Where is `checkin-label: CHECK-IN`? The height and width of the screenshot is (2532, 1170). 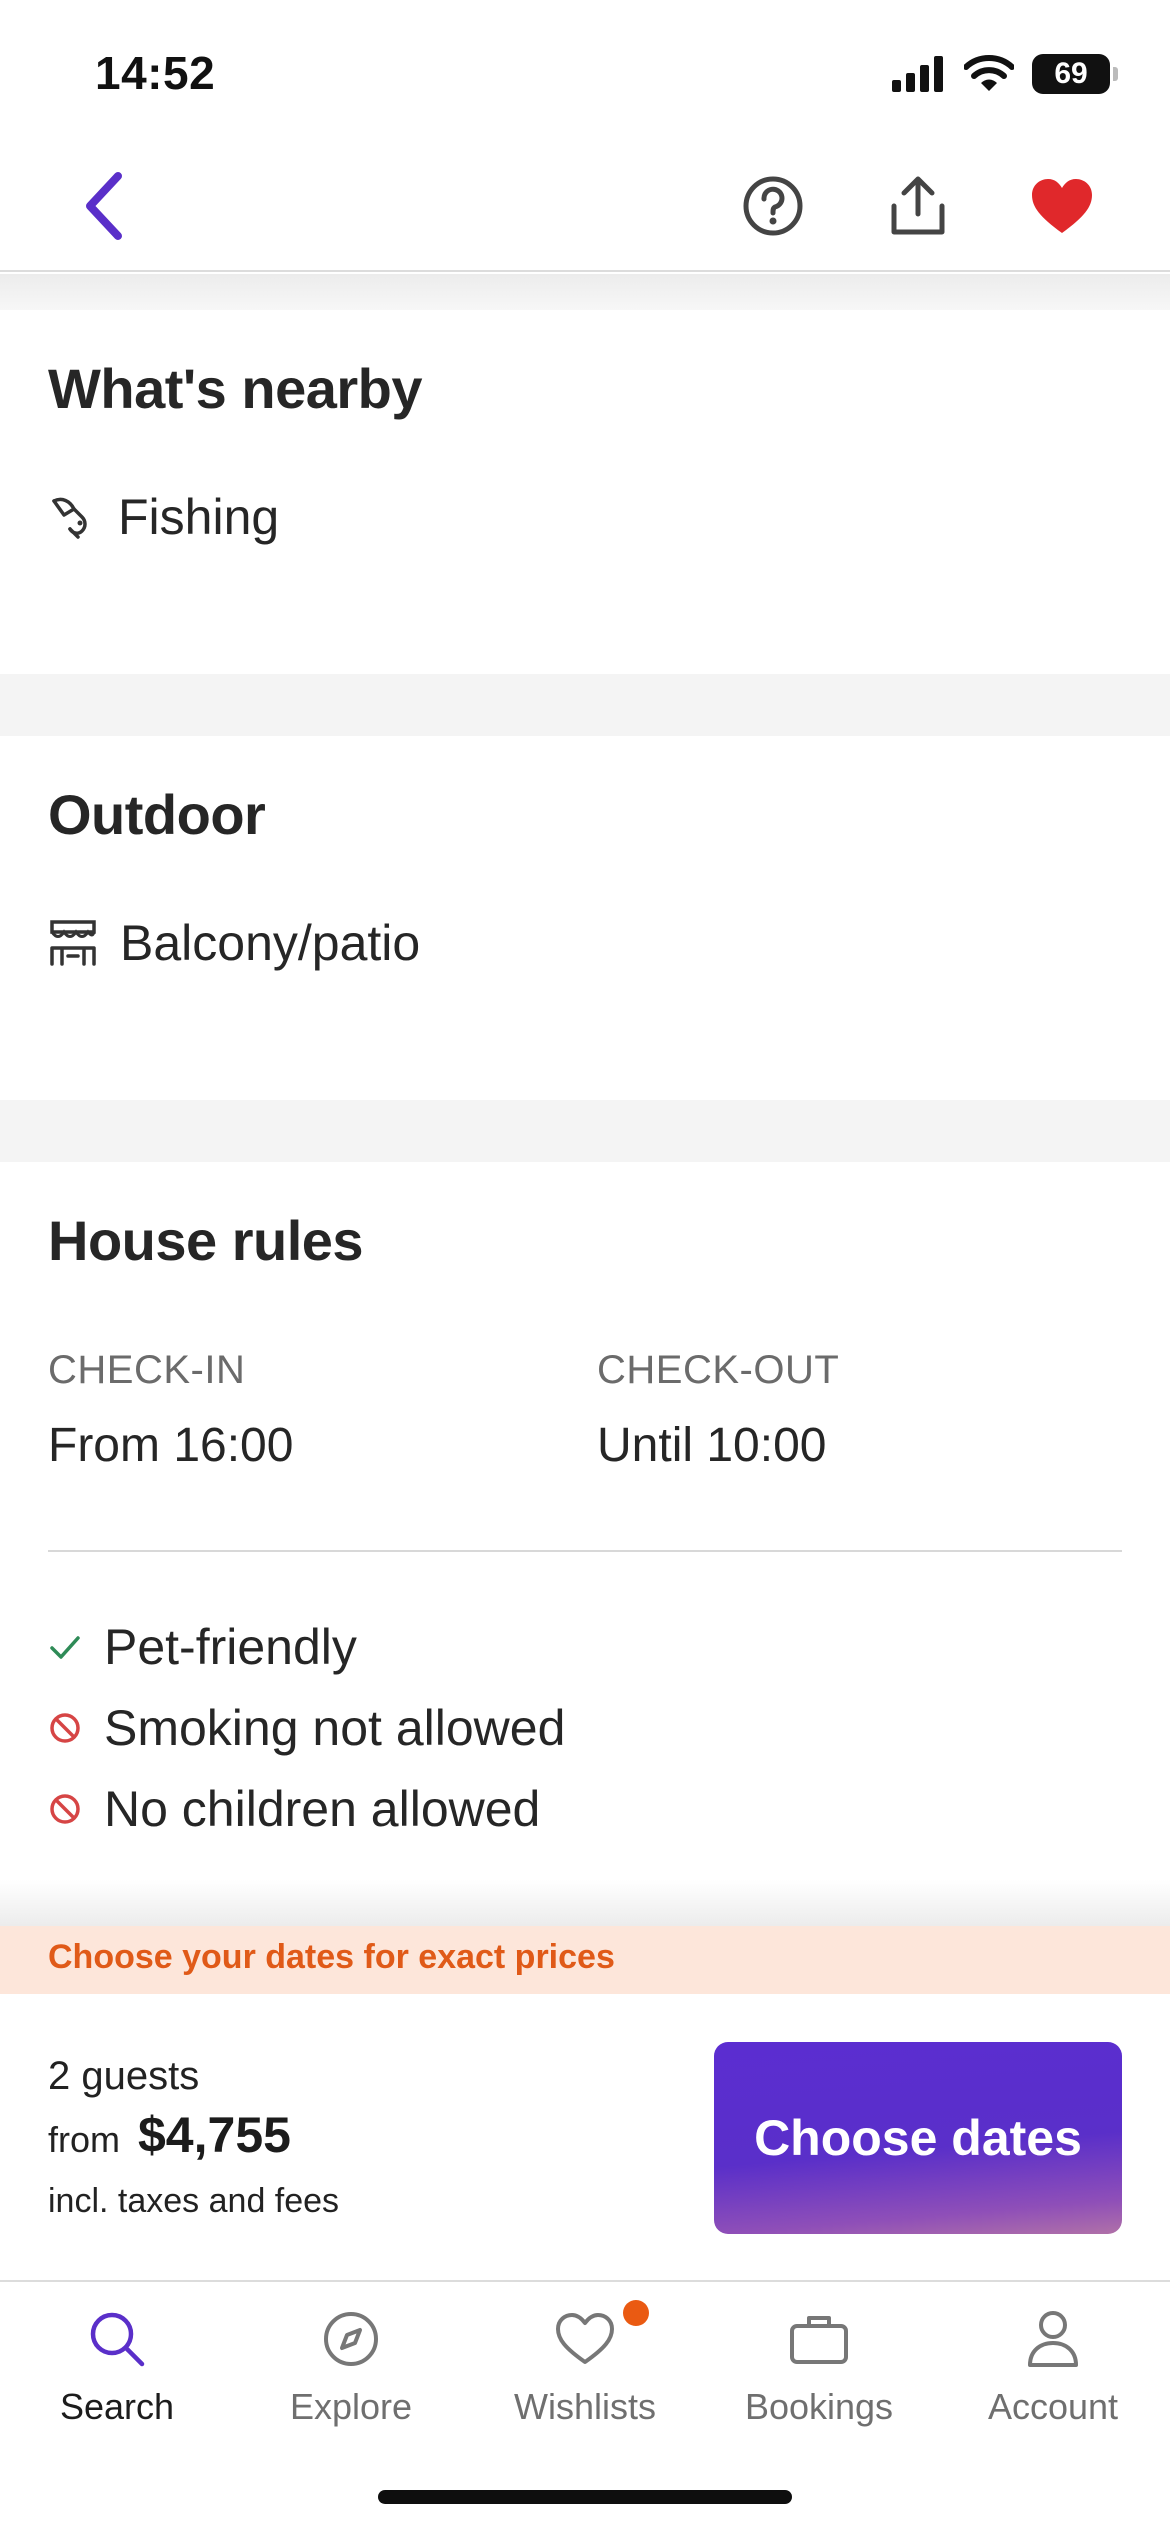
checkin-label: CHECK-IN is located at coordinates (147, 1370).